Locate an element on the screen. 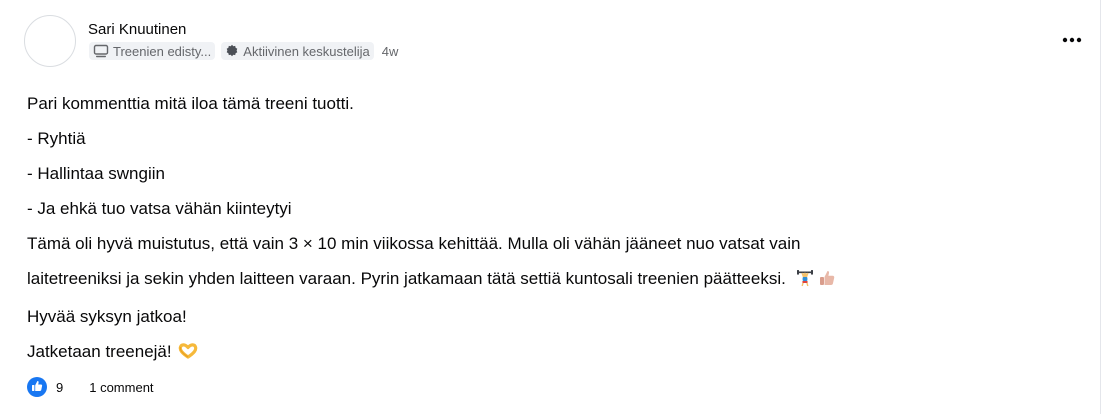 The image size is (1101, 414). like-count: 9 is located at coordinates (59, 387).